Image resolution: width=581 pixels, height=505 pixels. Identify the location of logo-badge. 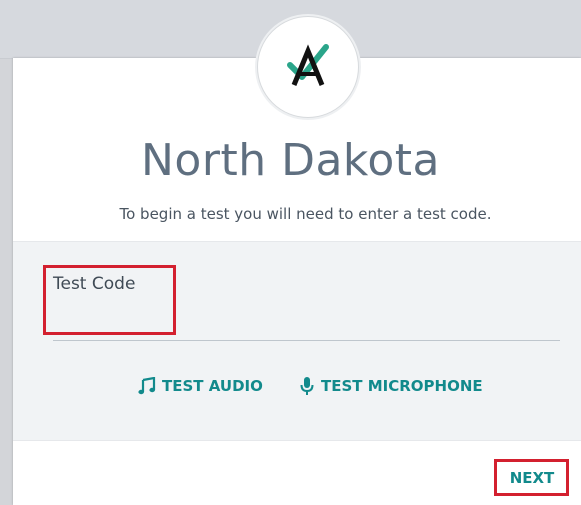
(308, 67).